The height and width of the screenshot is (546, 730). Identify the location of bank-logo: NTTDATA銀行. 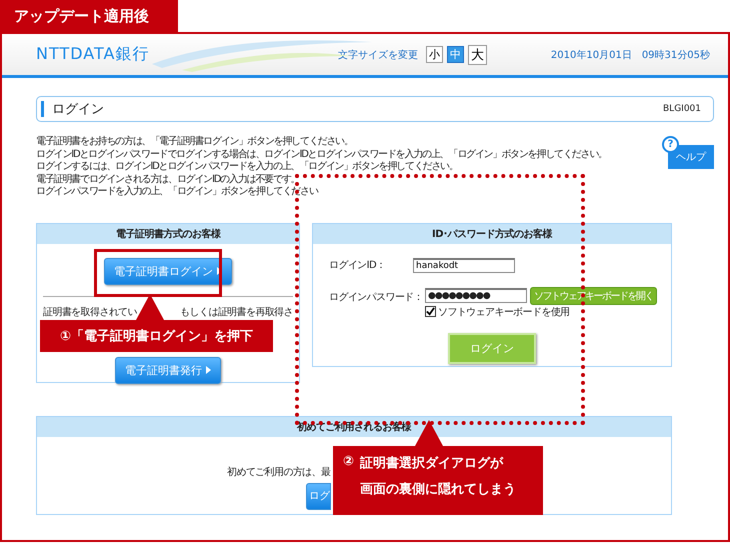
(93, 54).